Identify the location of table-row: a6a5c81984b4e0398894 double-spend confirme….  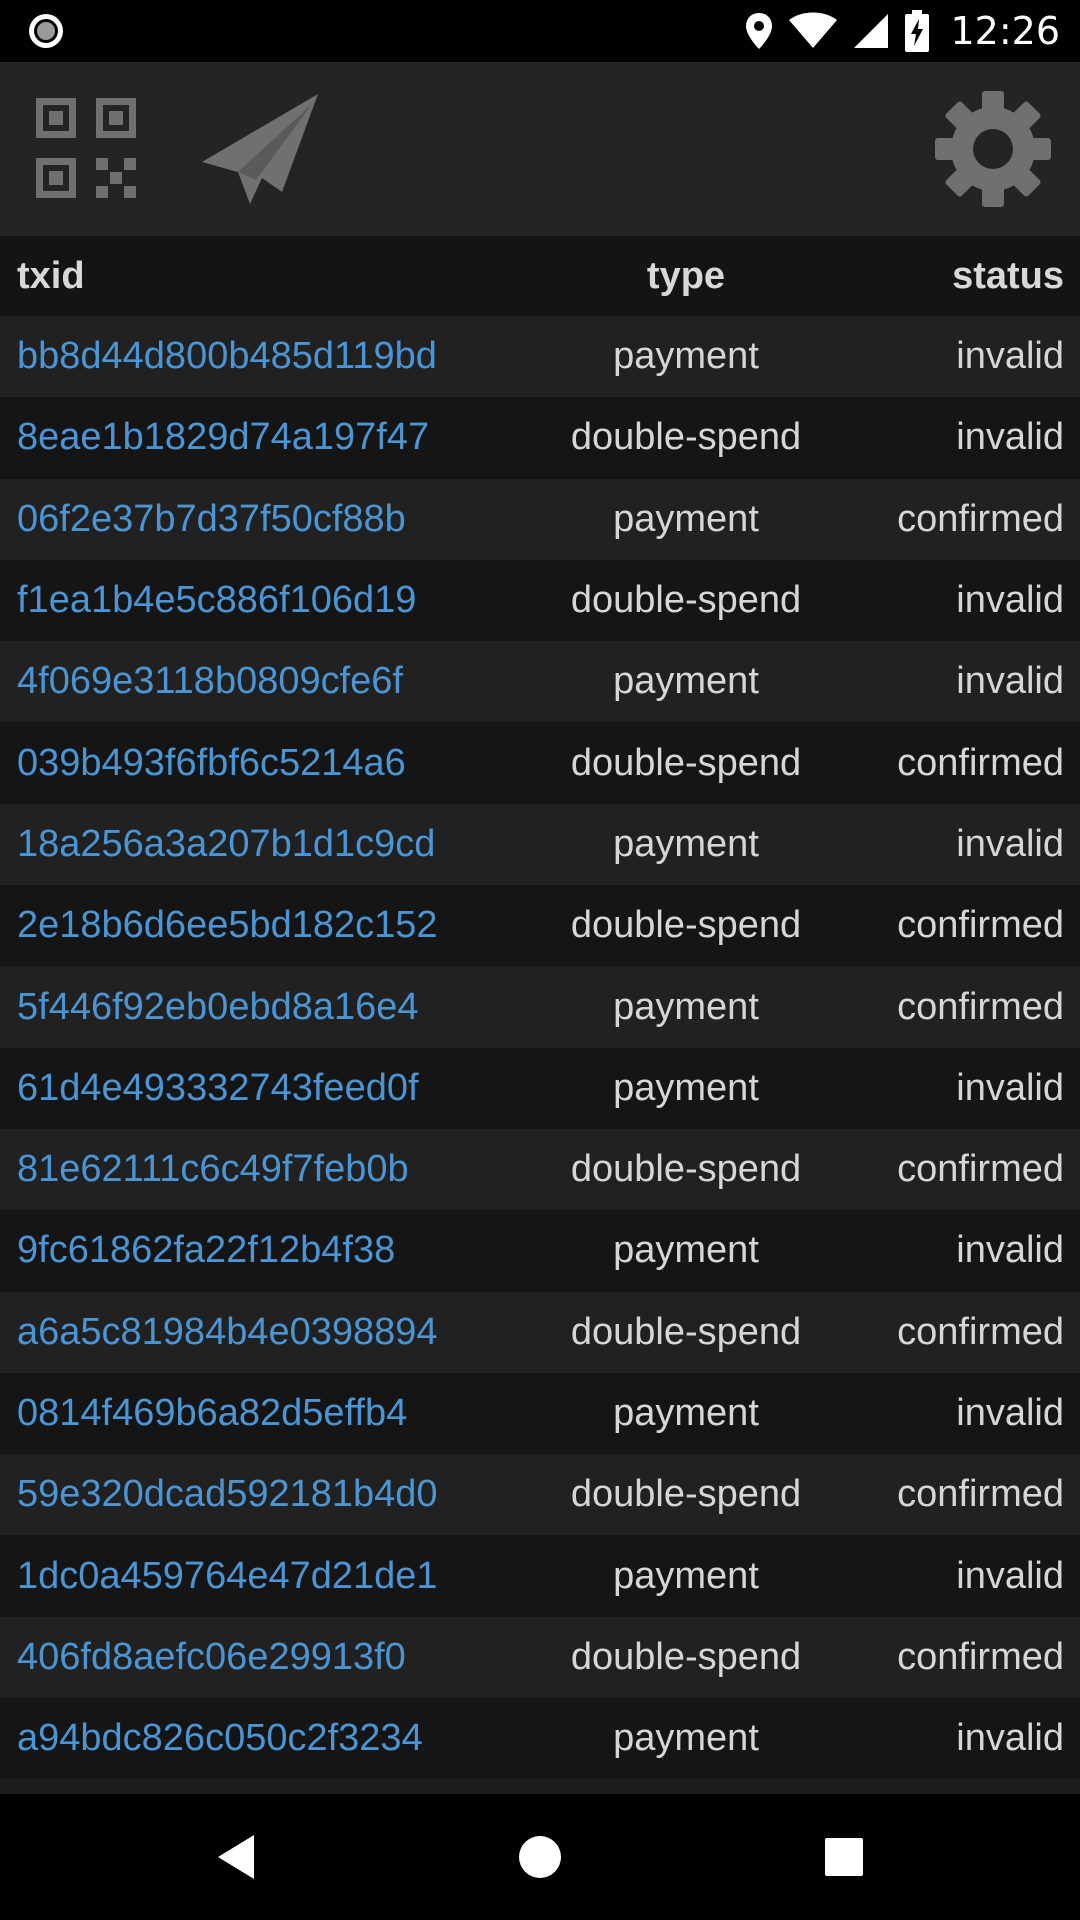
(540, 1332).